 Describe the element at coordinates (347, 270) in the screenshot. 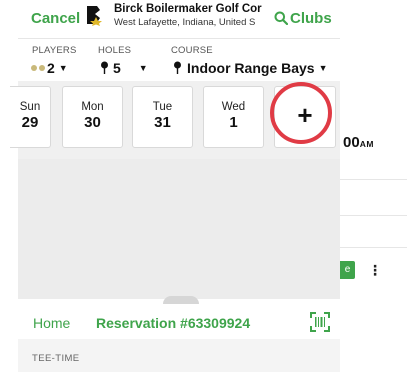

I see `status-badge: e` at that location.